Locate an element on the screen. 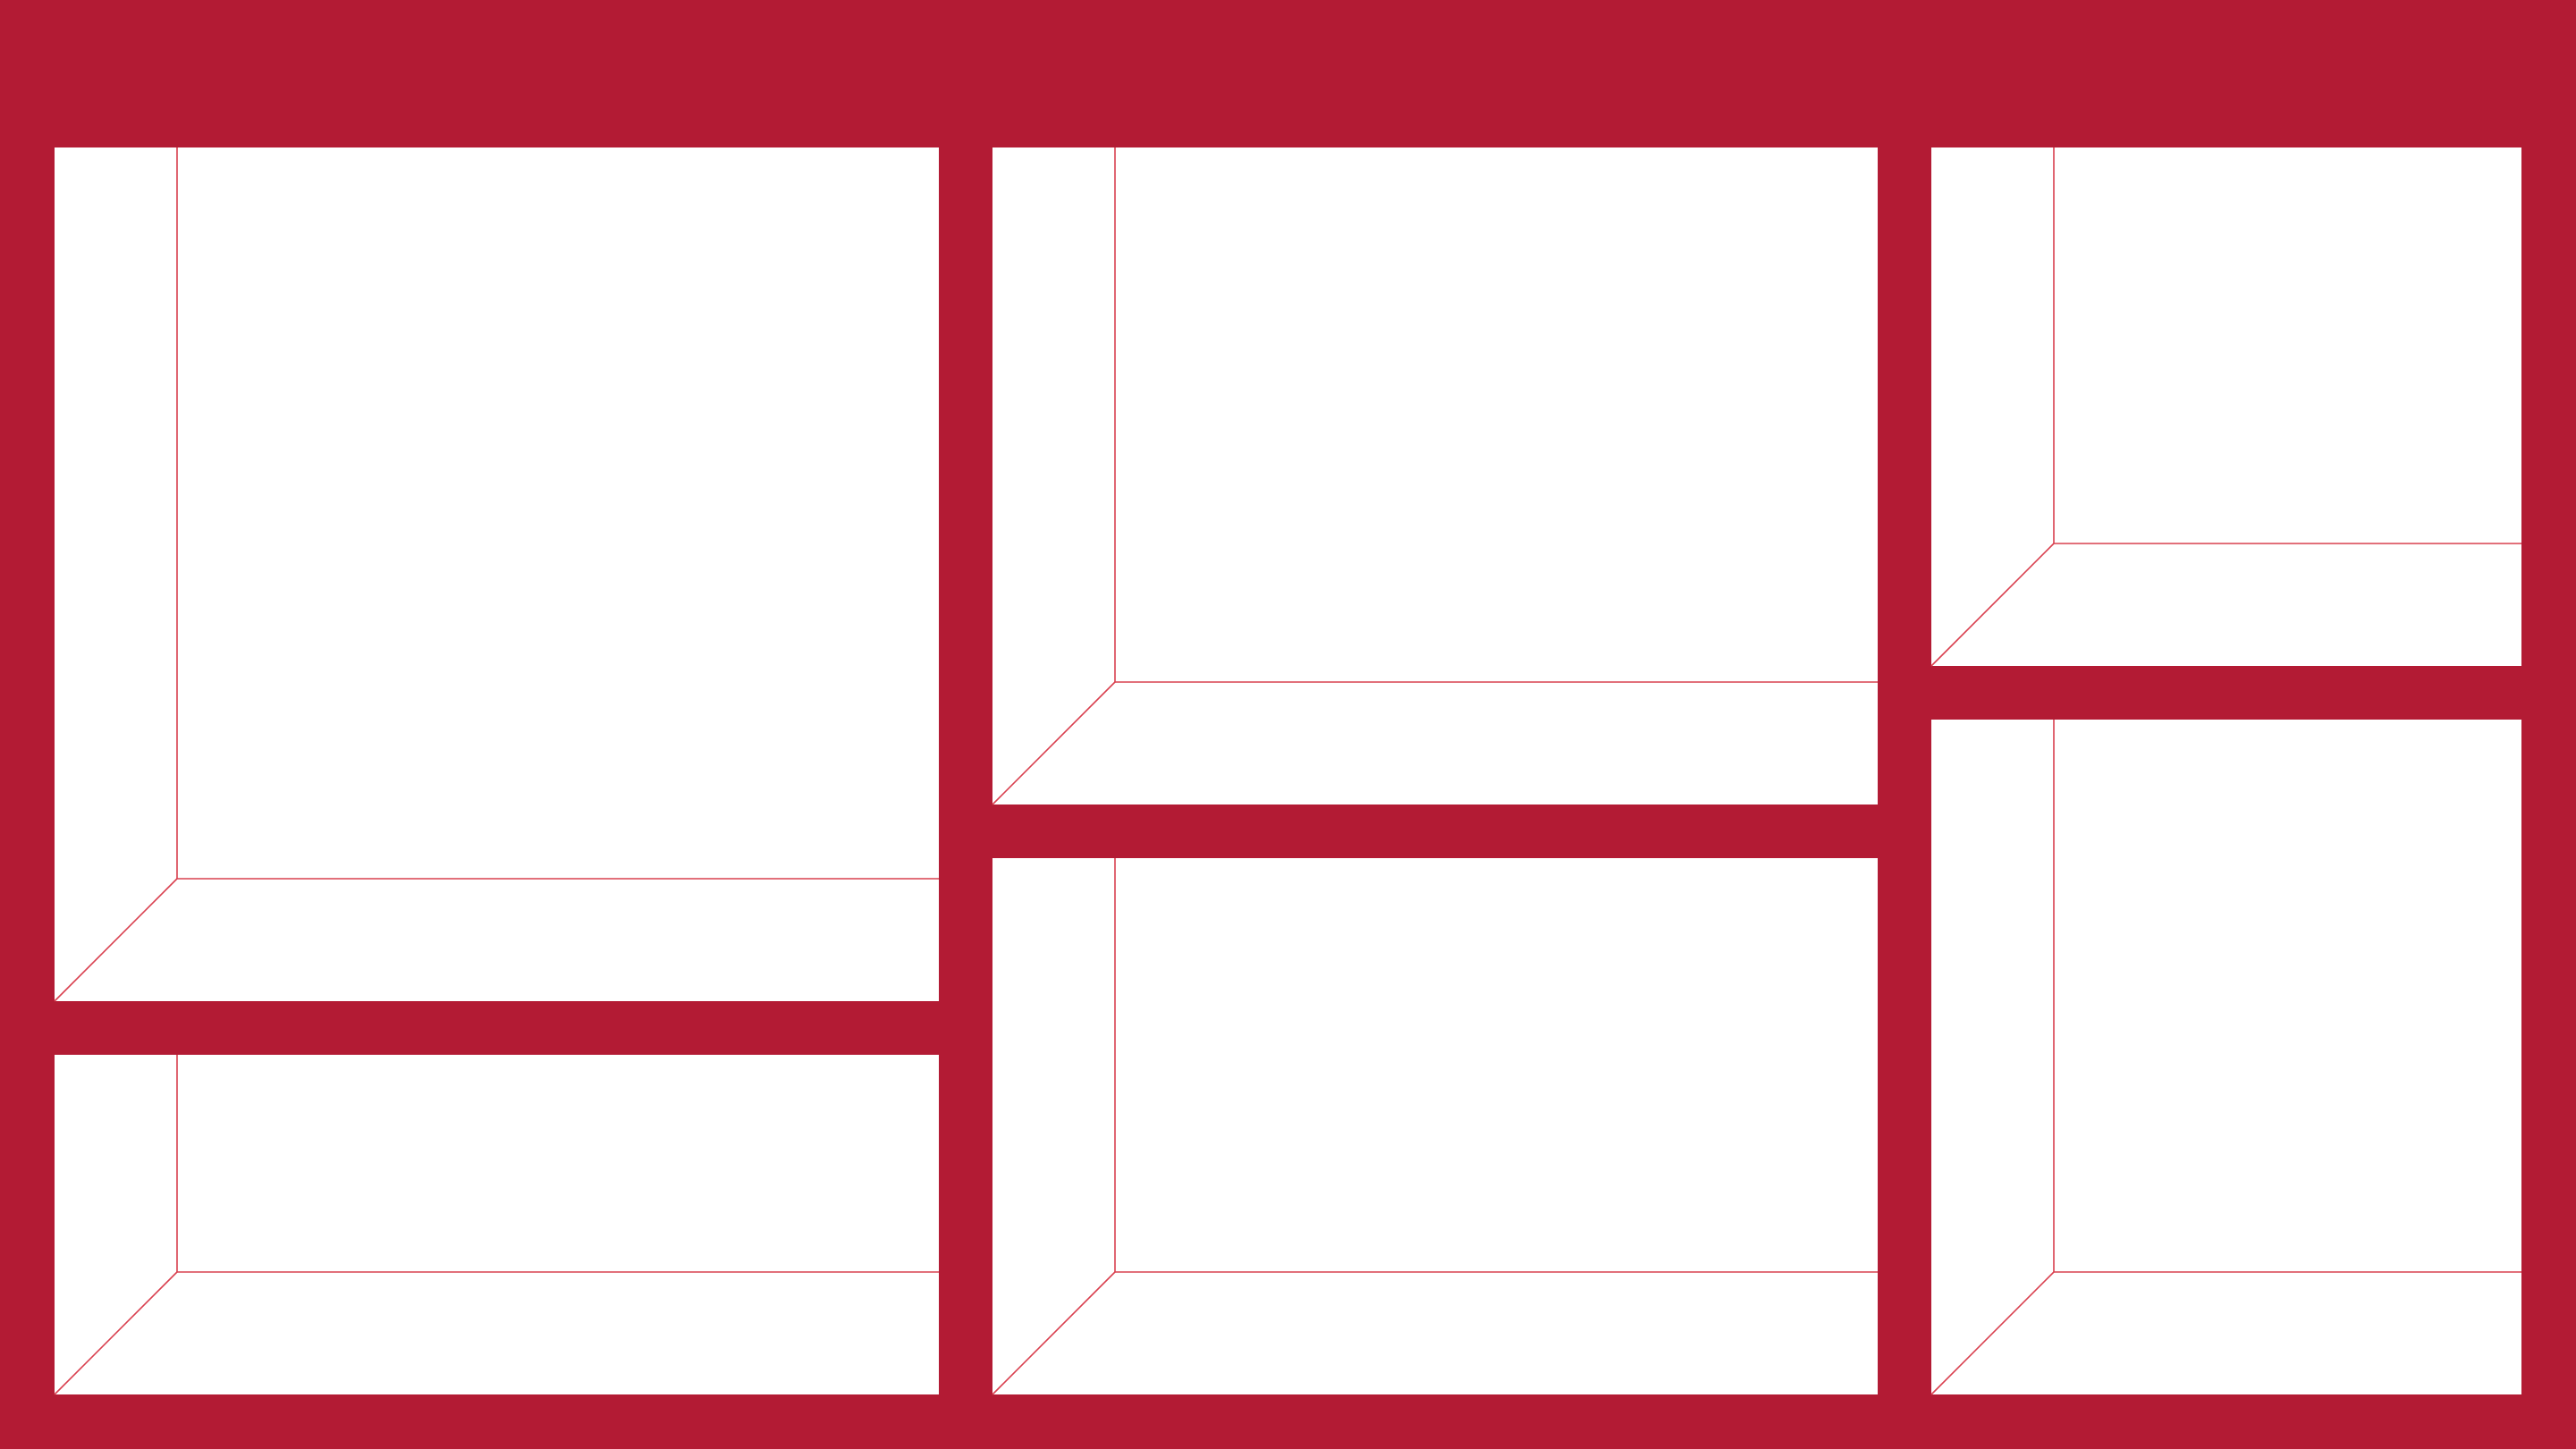 This screenshot has width=2576, height=1449. compartment-right-upper is located at coordinates (2225, 407).